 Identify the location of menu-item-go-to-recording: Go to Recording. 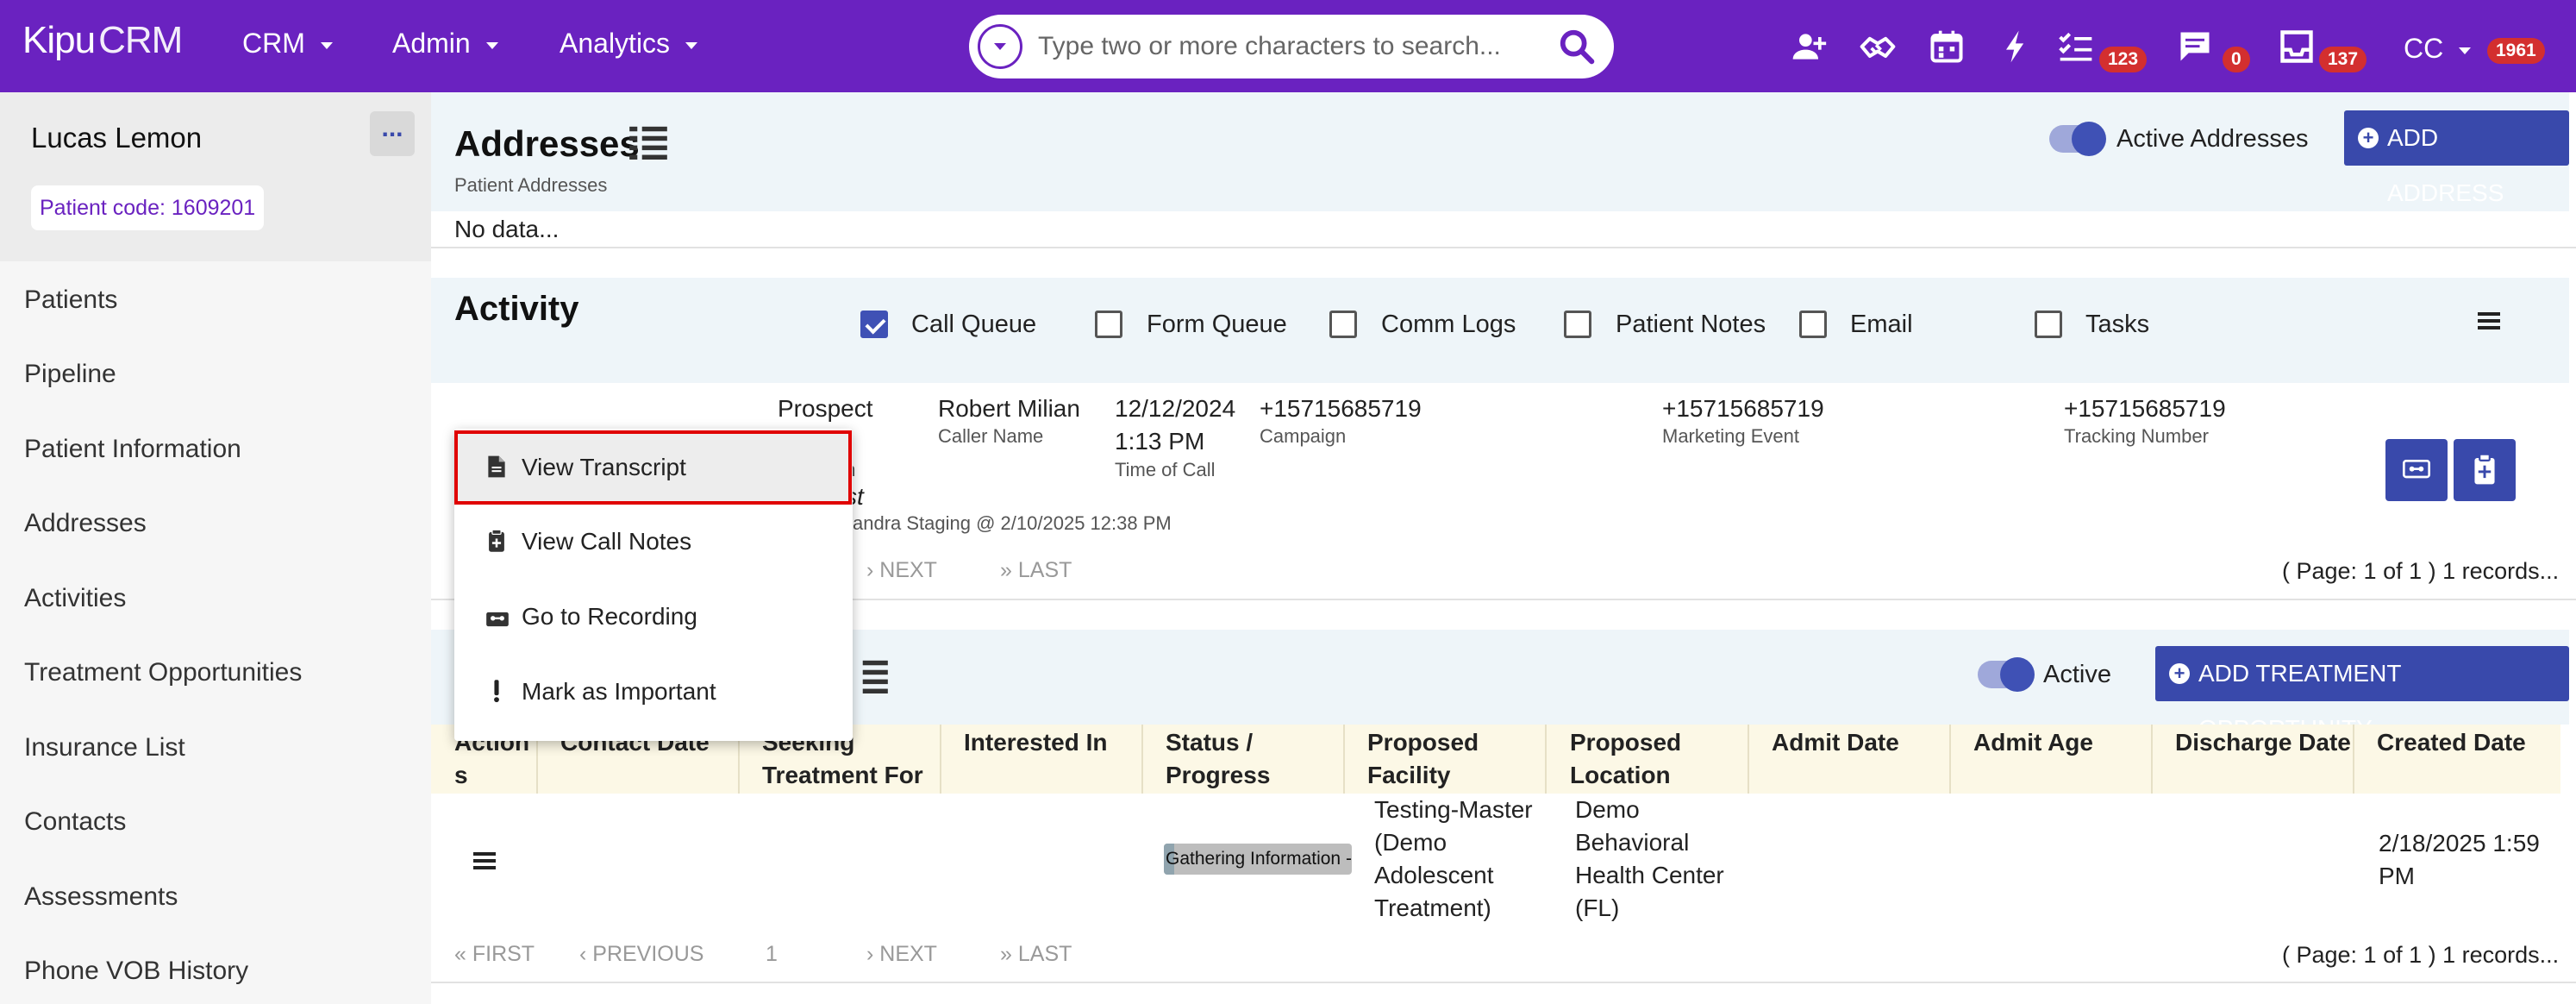
(653, 617).